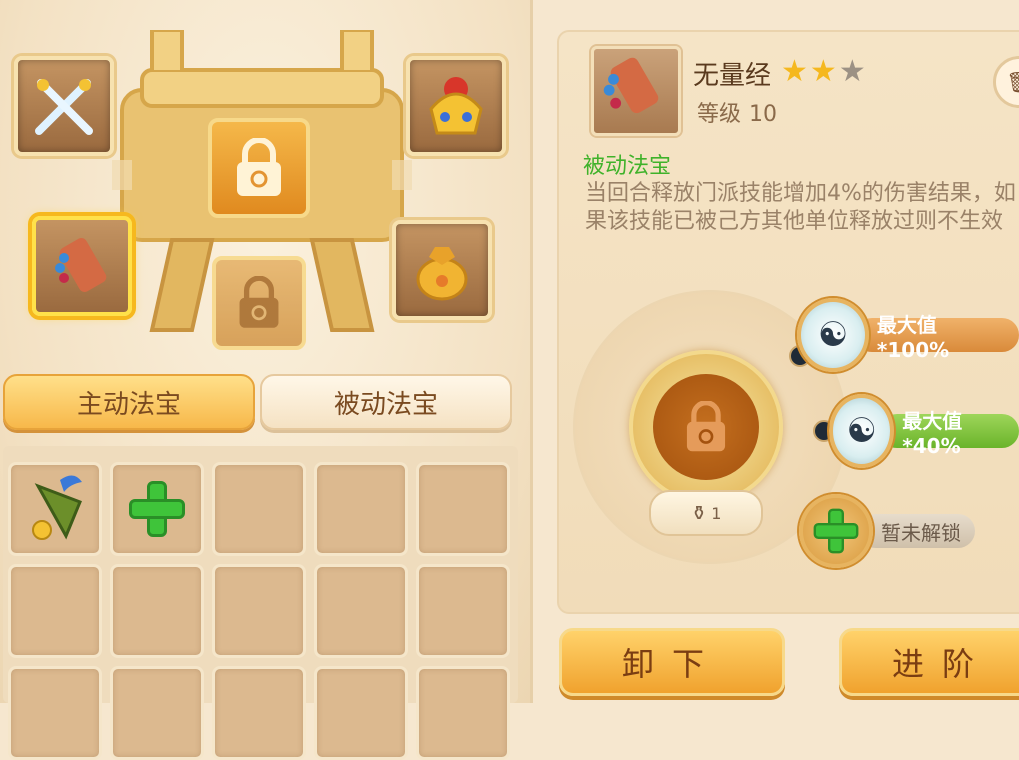  Describe the element at coordinates (929, 662) in the screenshot. I see `advance-button: 进阶` at that location.